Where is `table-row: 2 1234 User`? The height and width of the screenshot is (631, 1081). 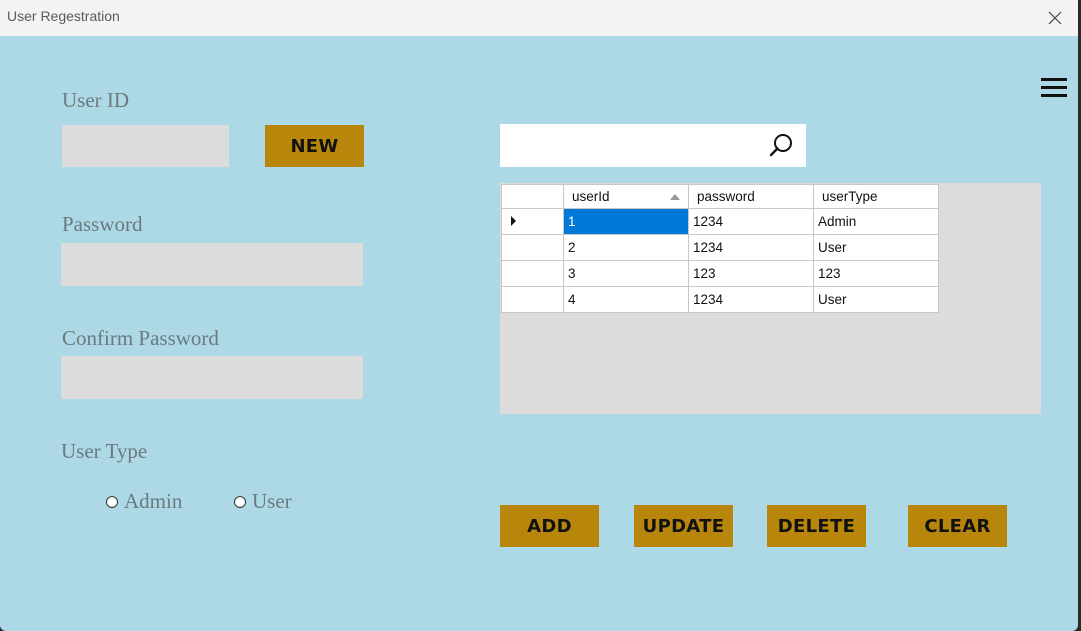
table-row: 2 1234 User is located at coordinates (720, 247).